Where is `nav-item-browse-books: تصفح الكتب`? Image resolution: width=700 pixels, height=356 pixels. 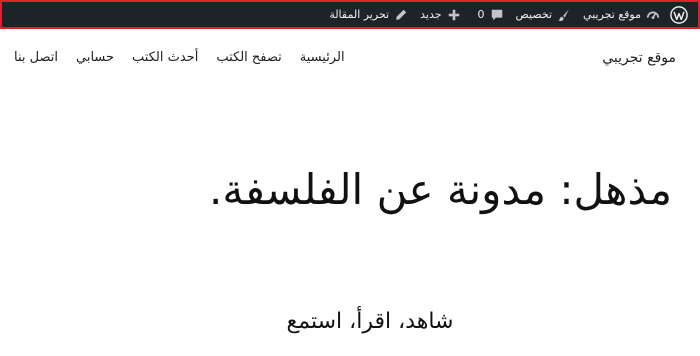 nav-item-browse-books: تصفح الكتب is located at coordinates (248, 57).